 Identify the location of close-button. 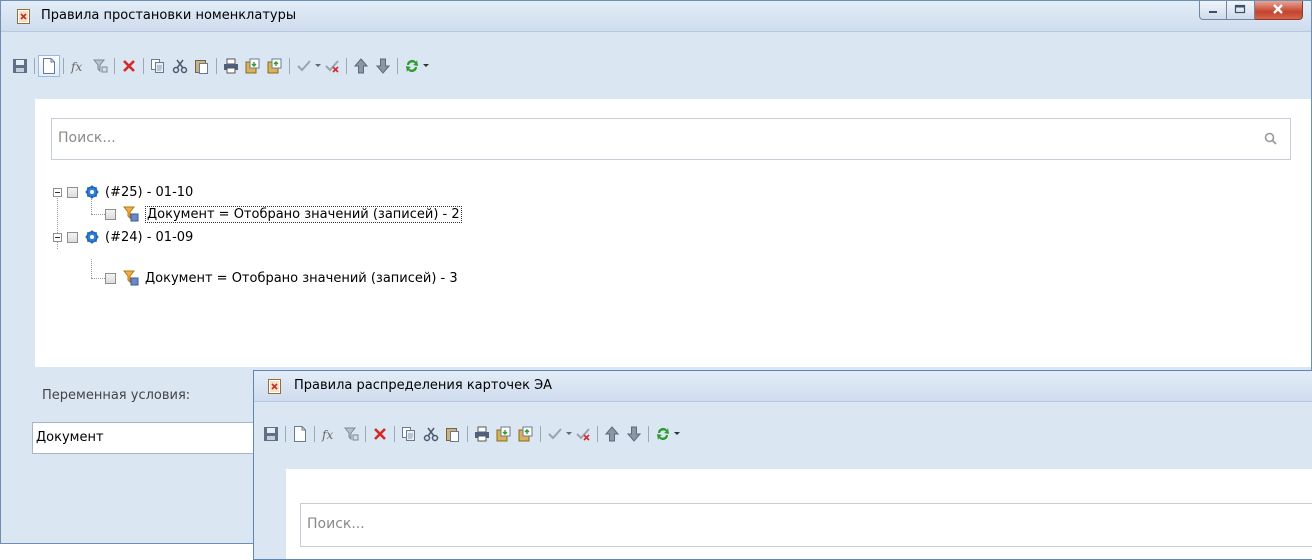
(1279, 10).